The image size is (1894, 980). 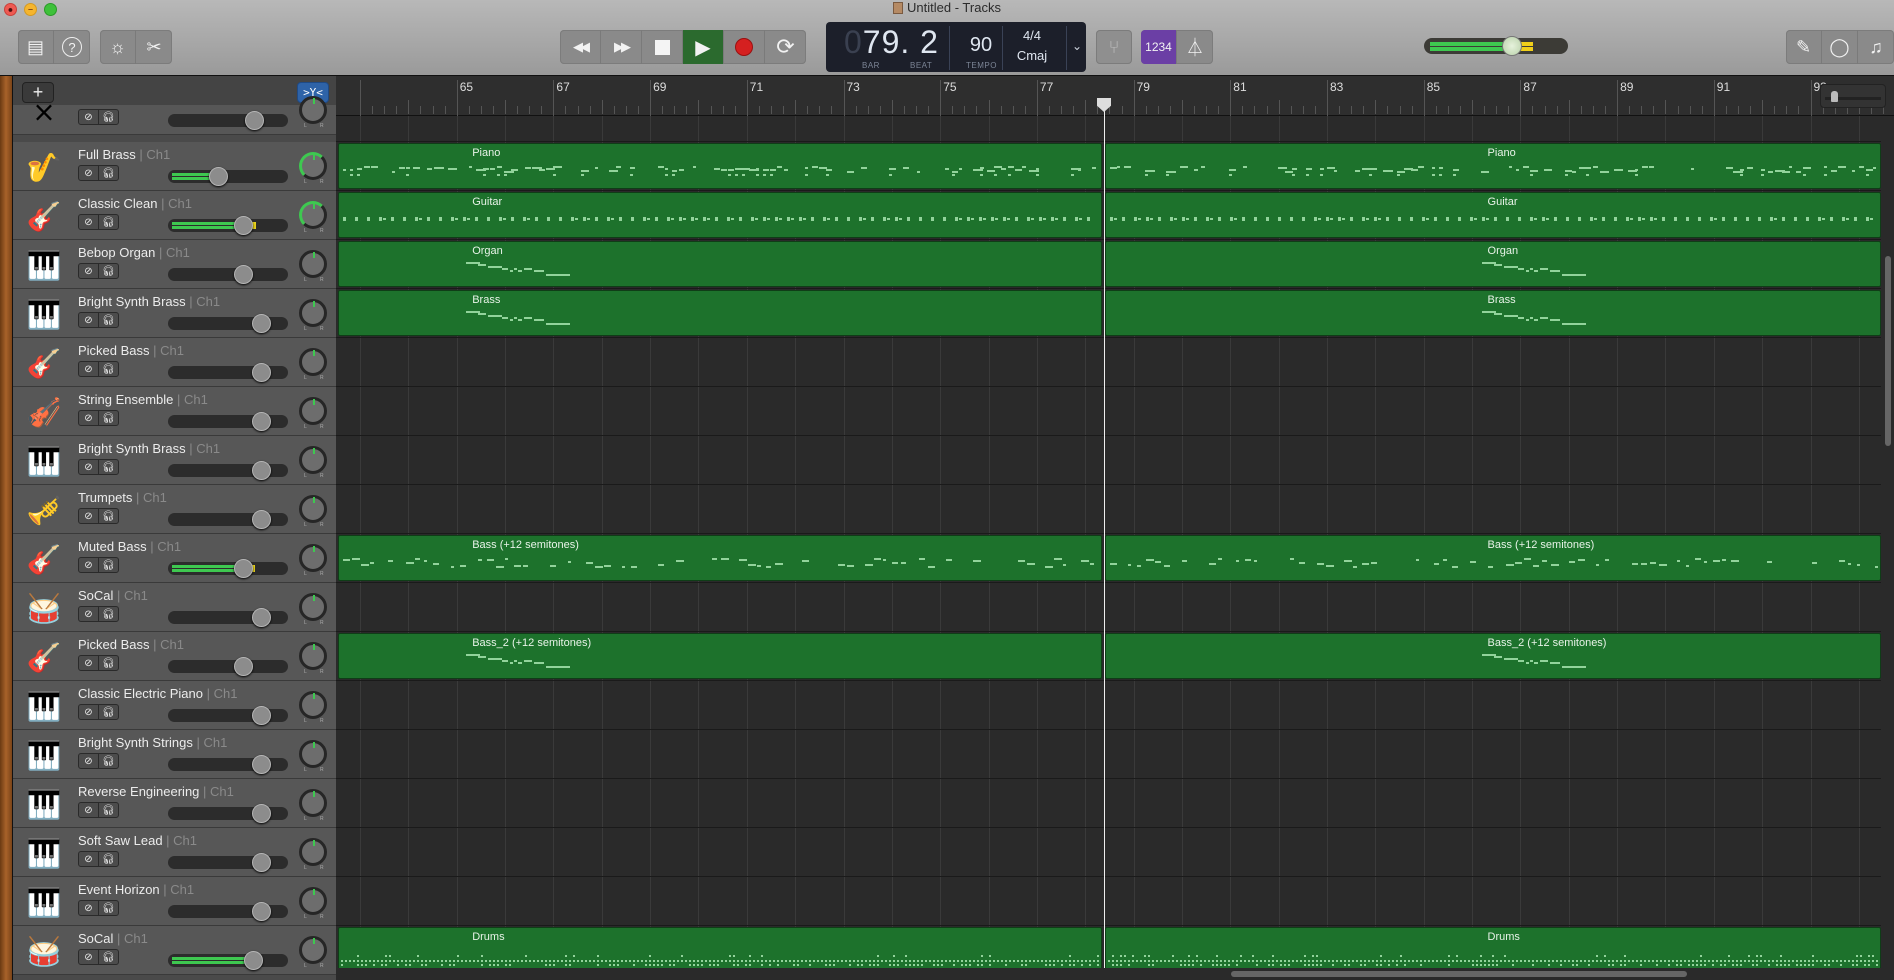 What do you see at coordinates (135, 203) in the screenshot?
I see `track-name: Classic Clean | Ch1` at bounding box center [135, 203].